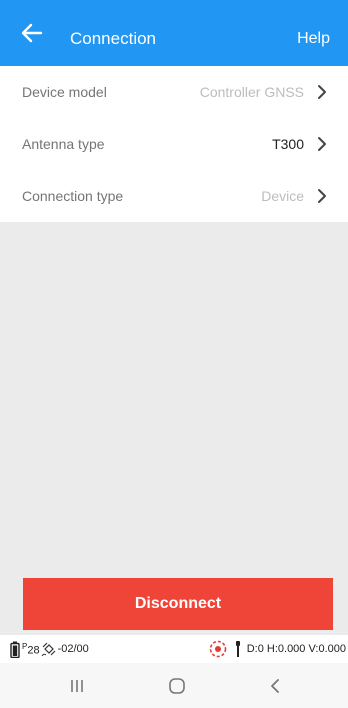 This screenshot has width=348, height=708. I want to click on satellite-icon, so click(48, 649).